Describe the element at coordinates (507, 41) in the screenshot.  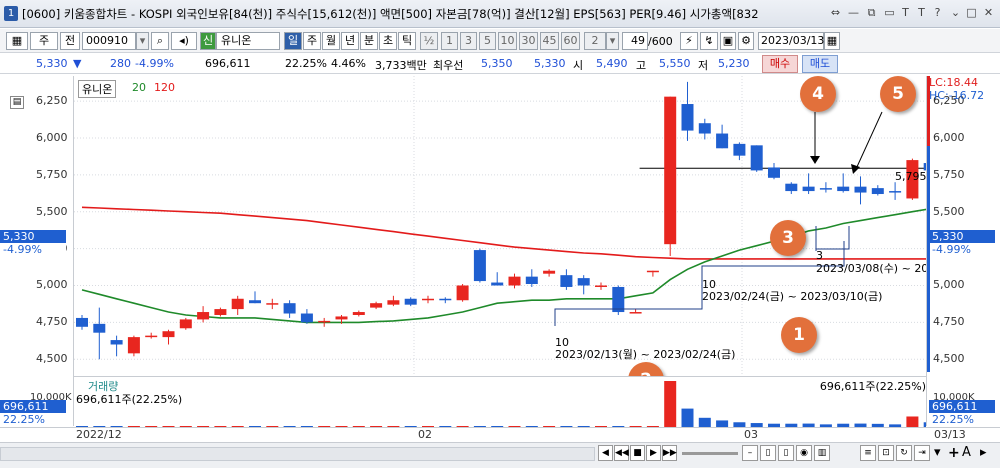
I see `minute-10: 10` at that location.